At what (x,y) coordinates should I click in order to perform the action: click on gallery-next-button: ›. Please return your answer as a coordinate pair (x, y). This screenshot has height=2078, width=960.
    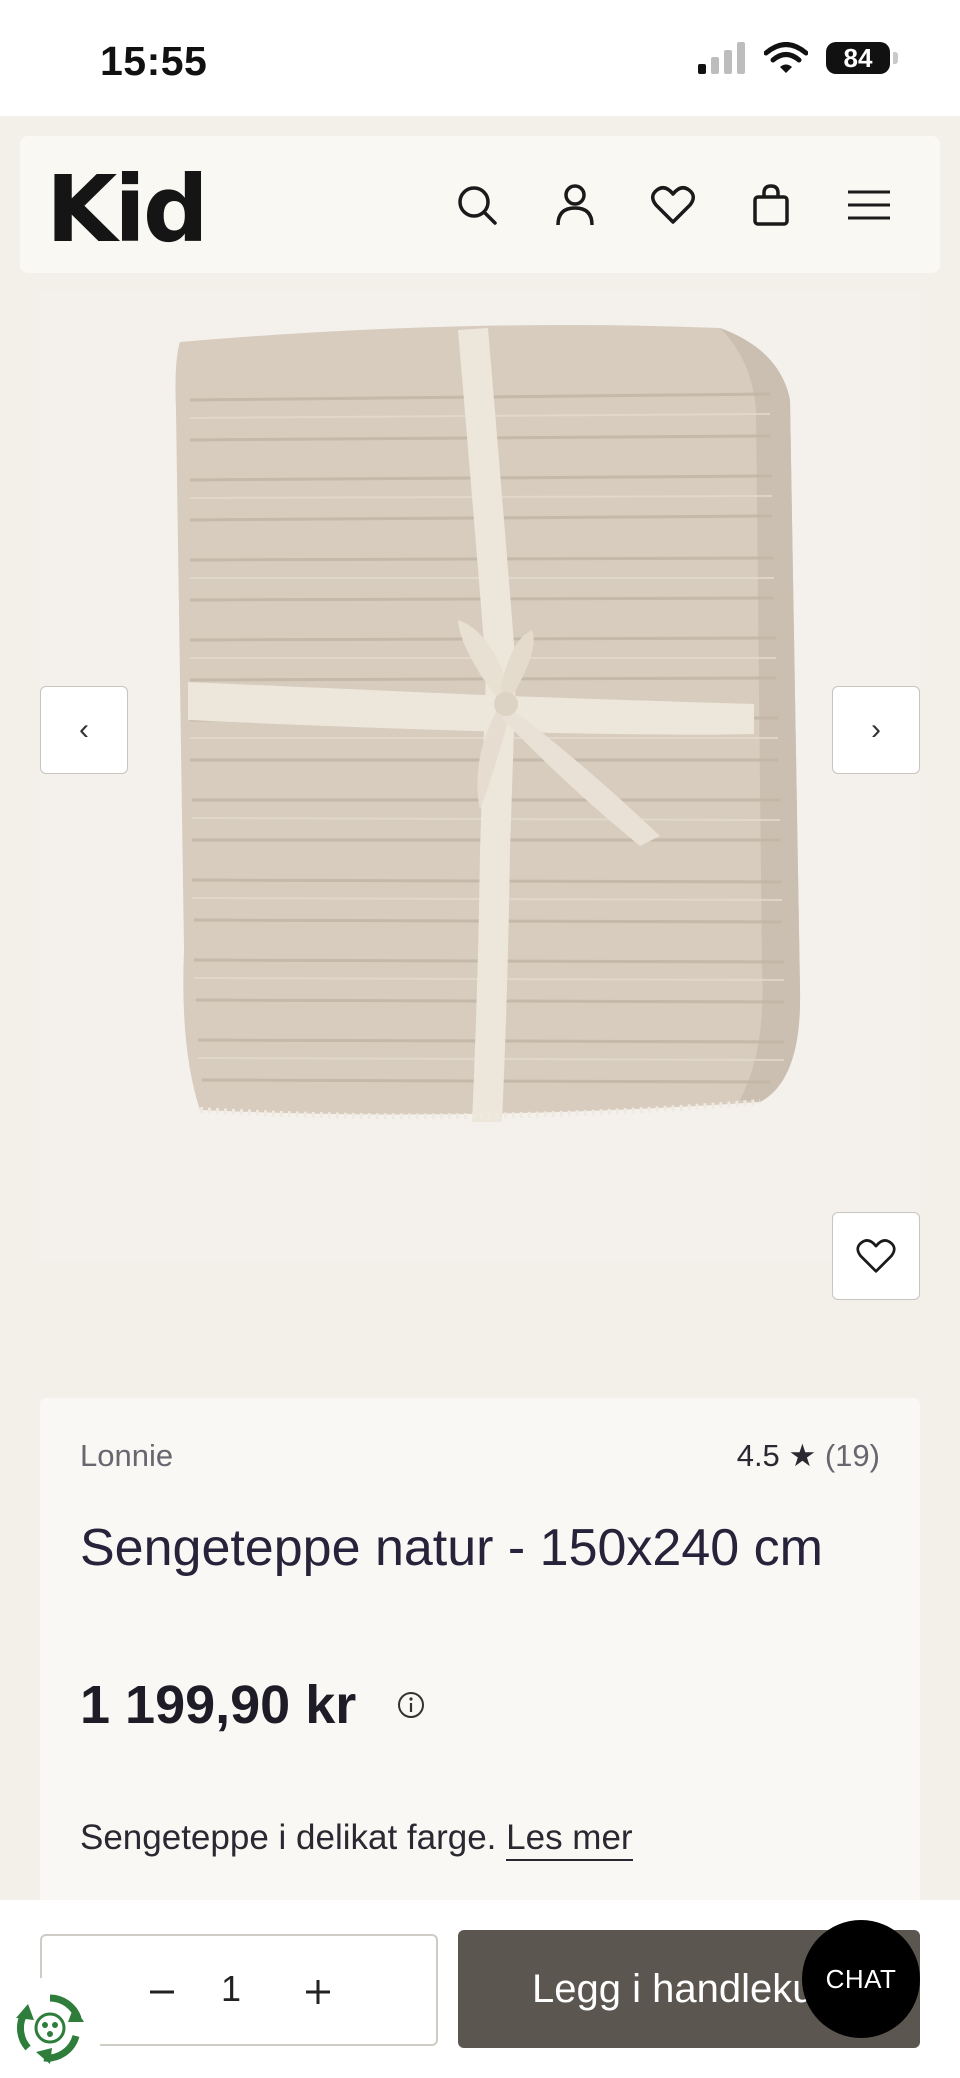
    Looking at the image, I should click on (876, 730).